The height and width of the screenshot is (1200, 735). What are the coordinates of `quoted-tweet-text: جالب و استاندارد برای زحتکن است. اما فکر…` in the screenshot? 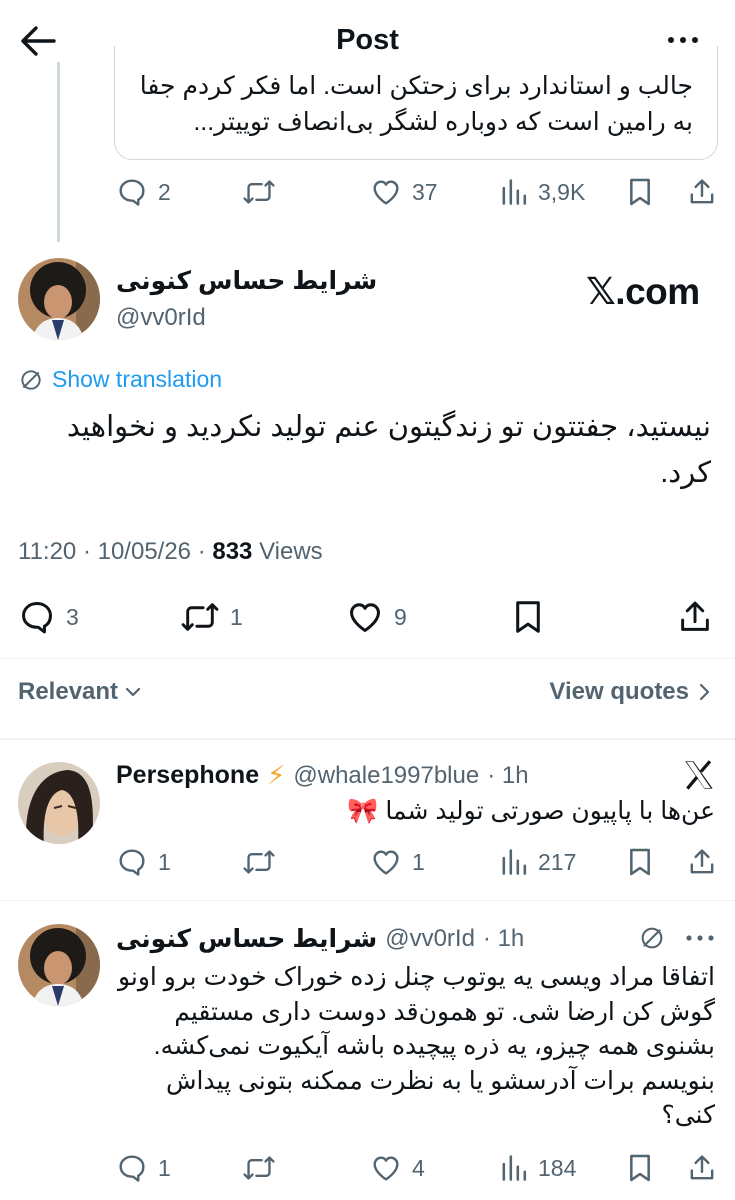 It's located at (416, 104).